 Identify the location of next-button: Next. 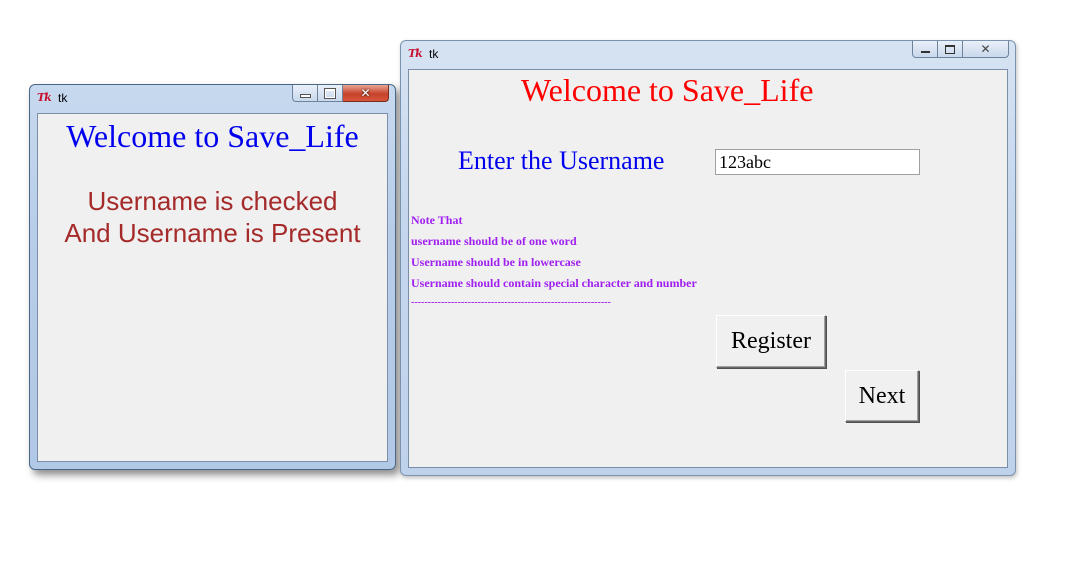
(882, 396).